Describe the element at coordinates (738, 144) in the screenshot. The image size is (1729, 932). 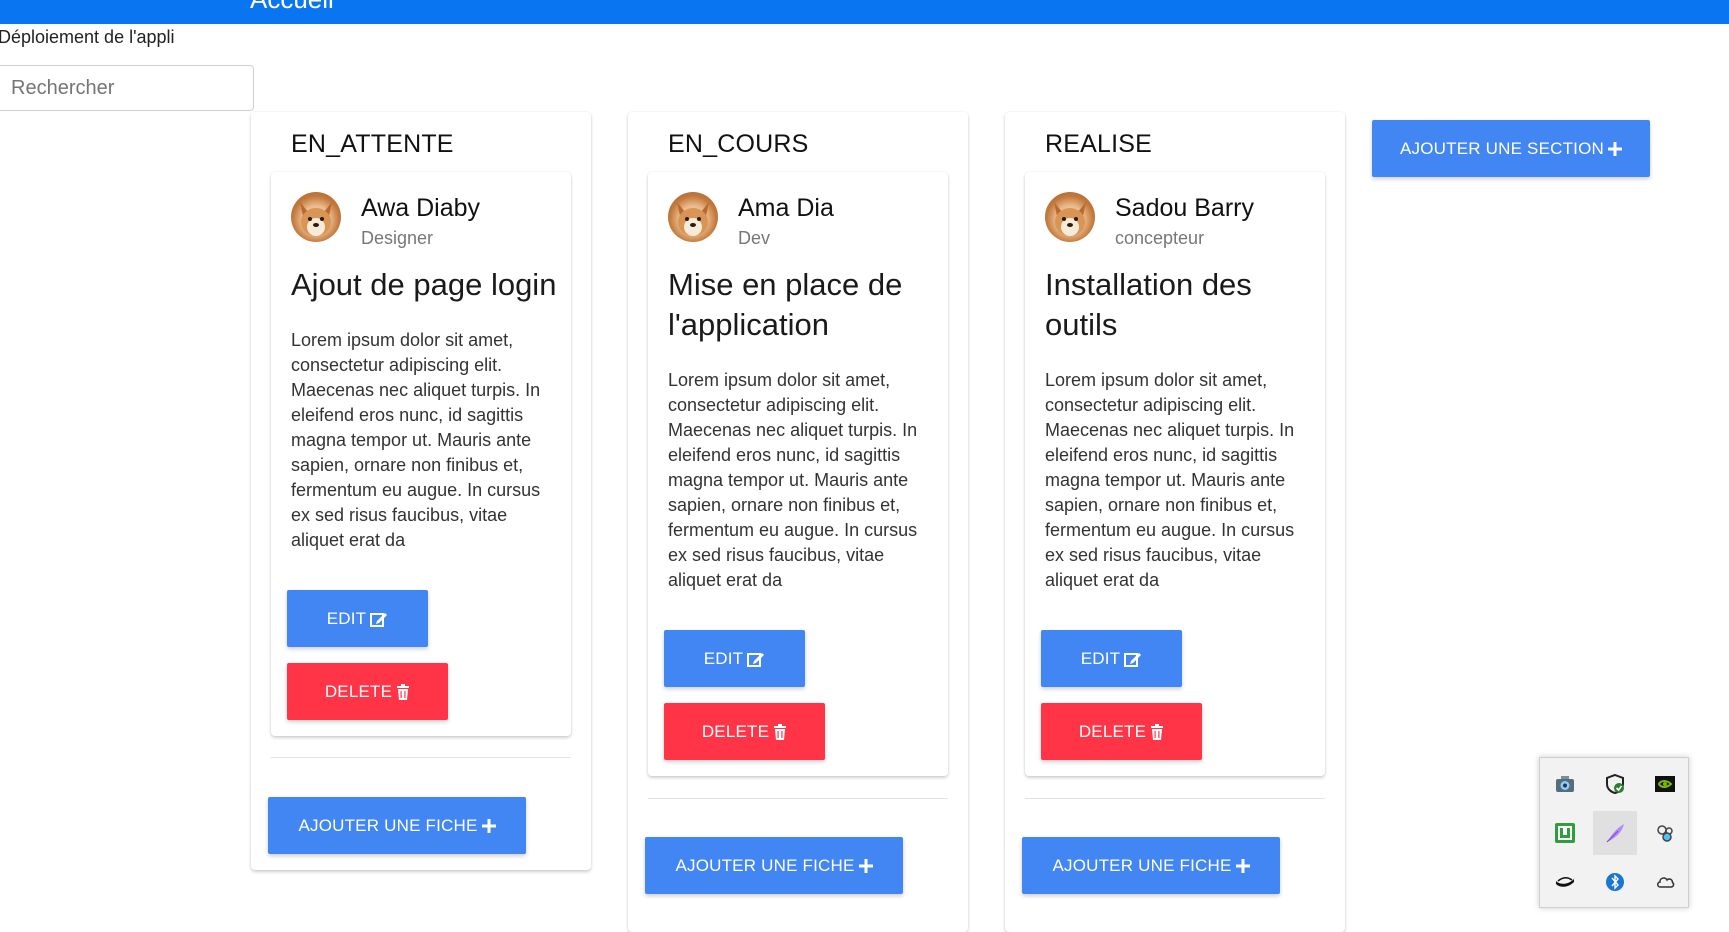
I see `column-title: EN_COURS` at that location.